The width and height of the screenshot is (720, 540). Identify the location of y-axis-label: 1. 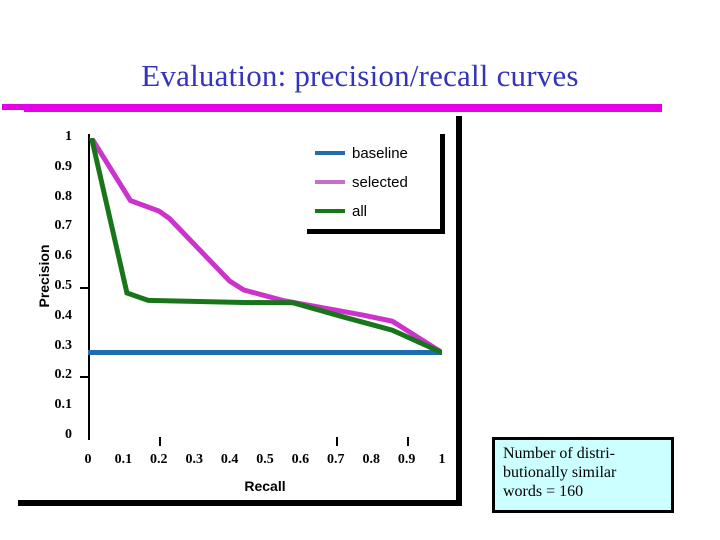
(68, 136).